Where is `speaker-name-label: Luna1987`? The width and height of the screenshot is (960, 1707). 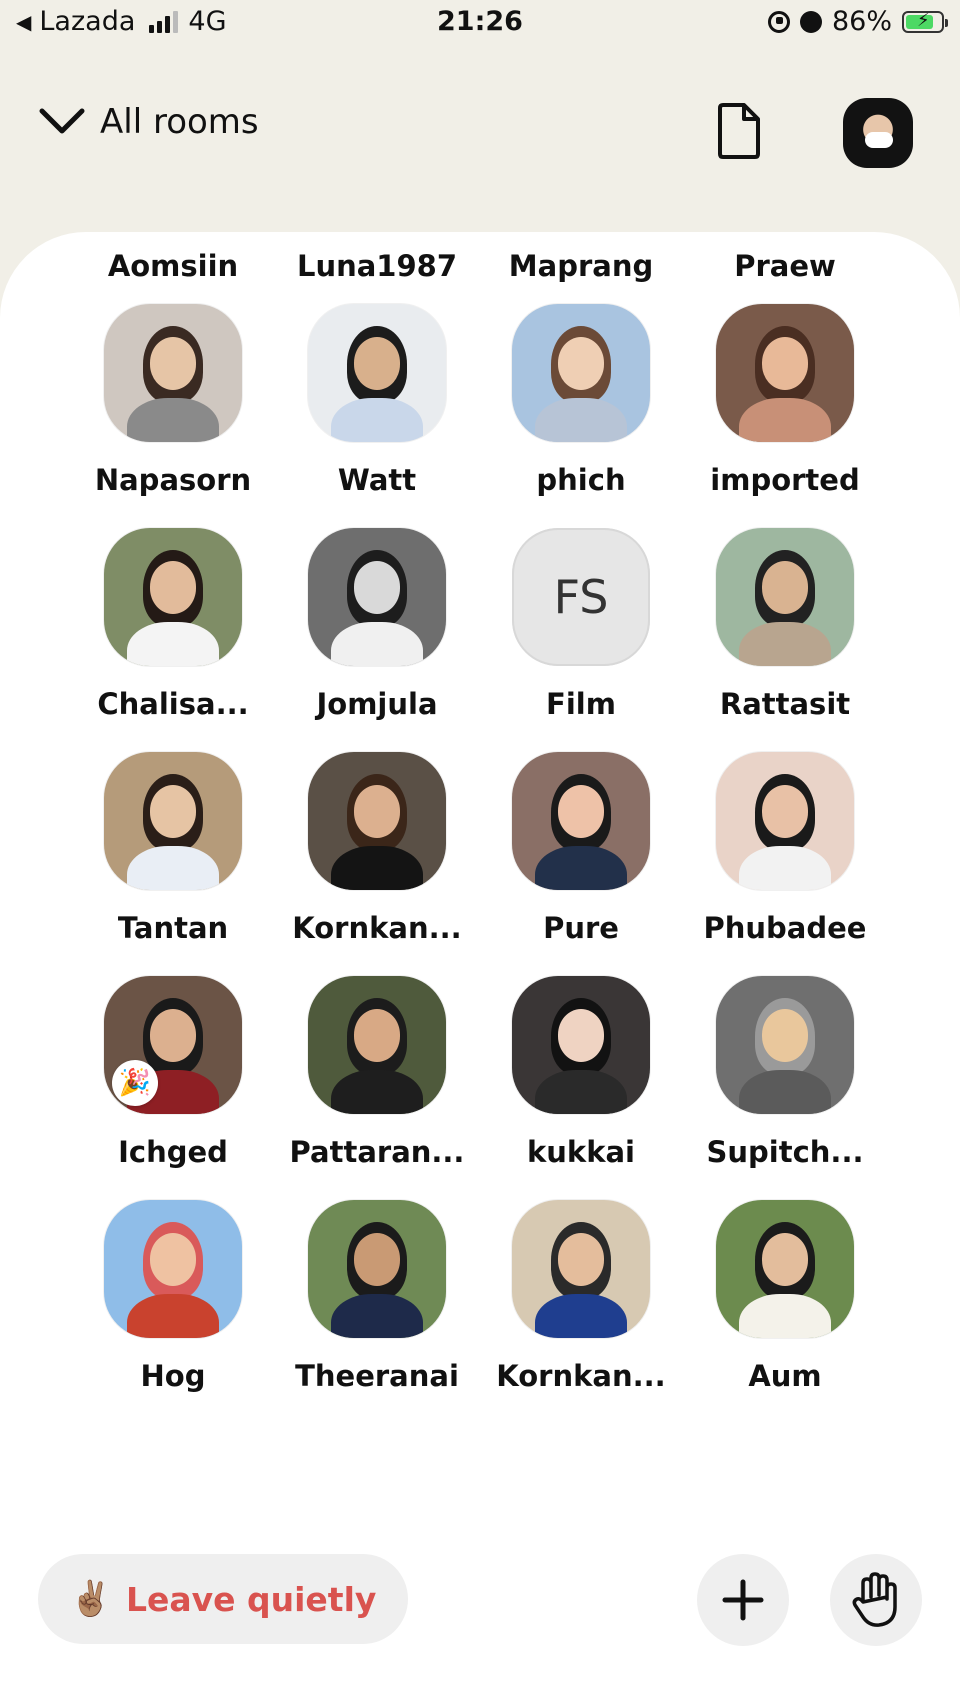
speaker-name-label: Luna1987 is located at coordinates (377, 266).